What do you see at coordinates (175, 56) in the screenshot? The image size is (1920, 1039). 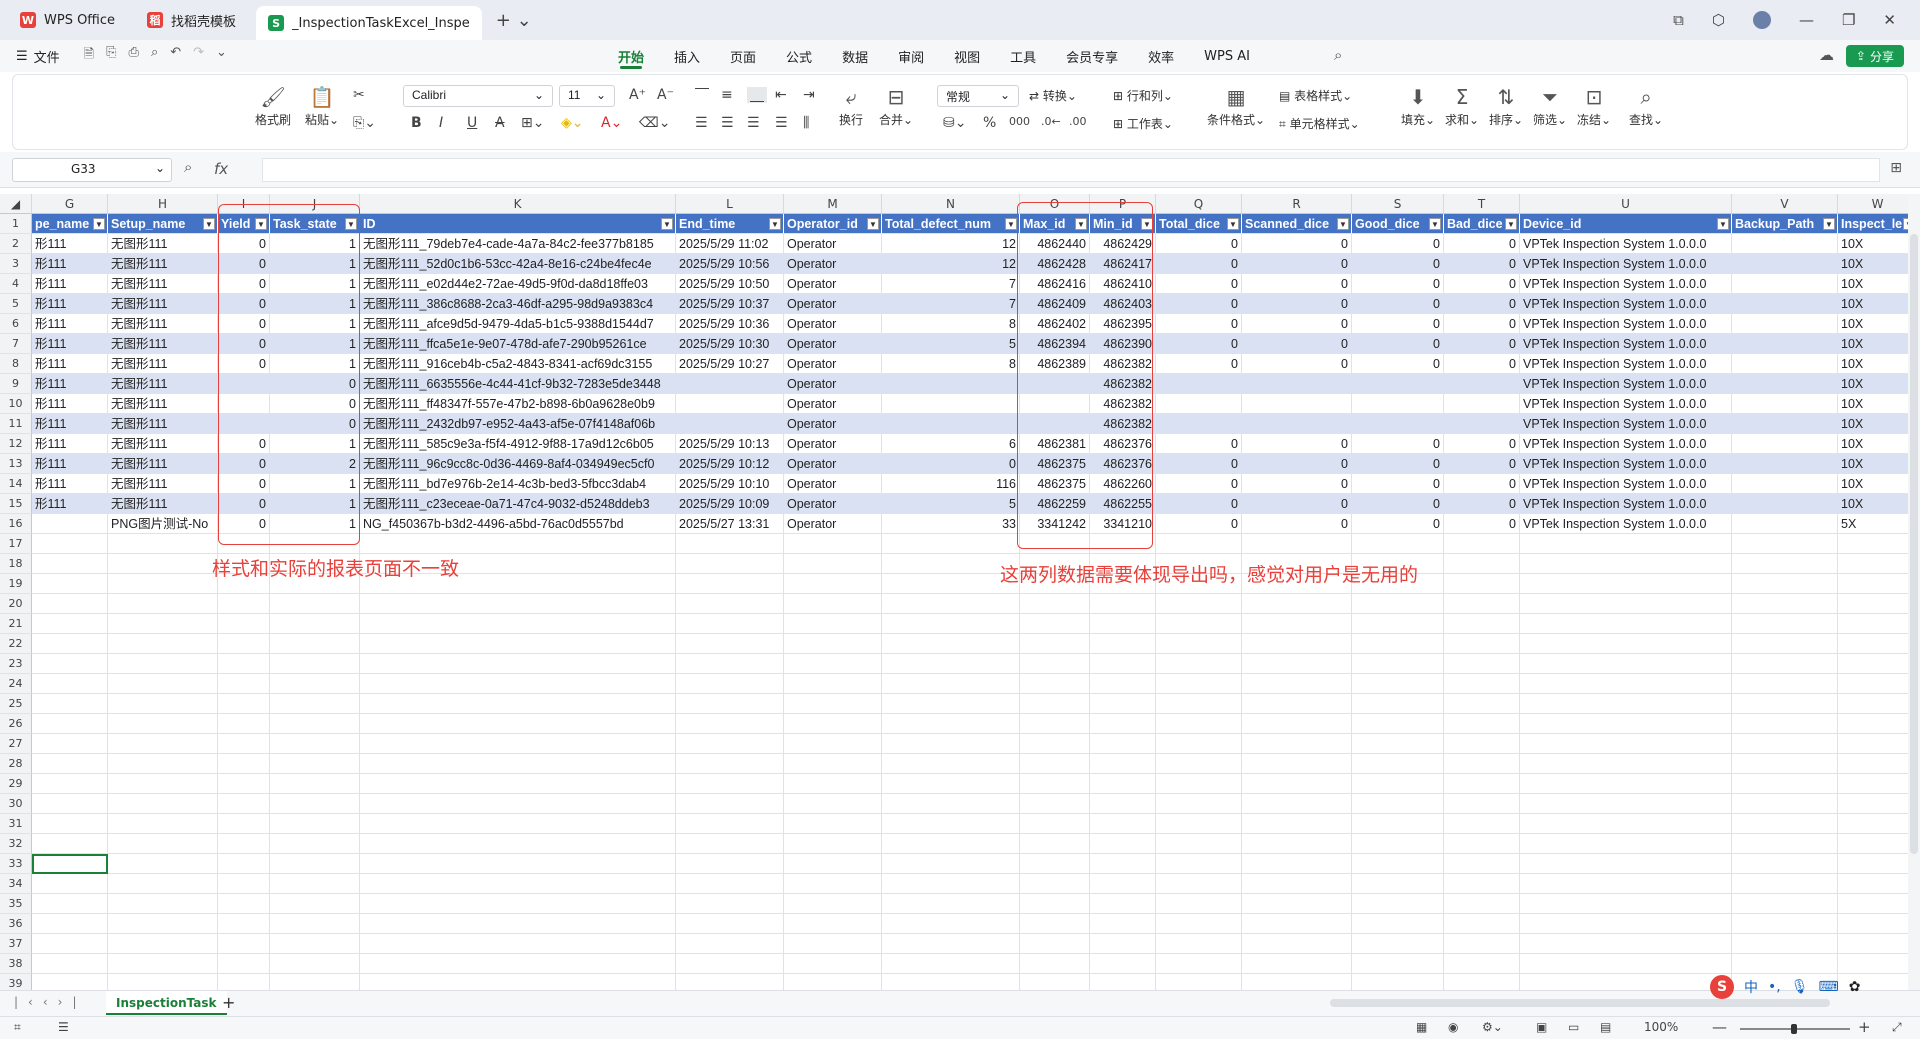 I see `undo-icon: ↶` at bounding box center [175, 56].